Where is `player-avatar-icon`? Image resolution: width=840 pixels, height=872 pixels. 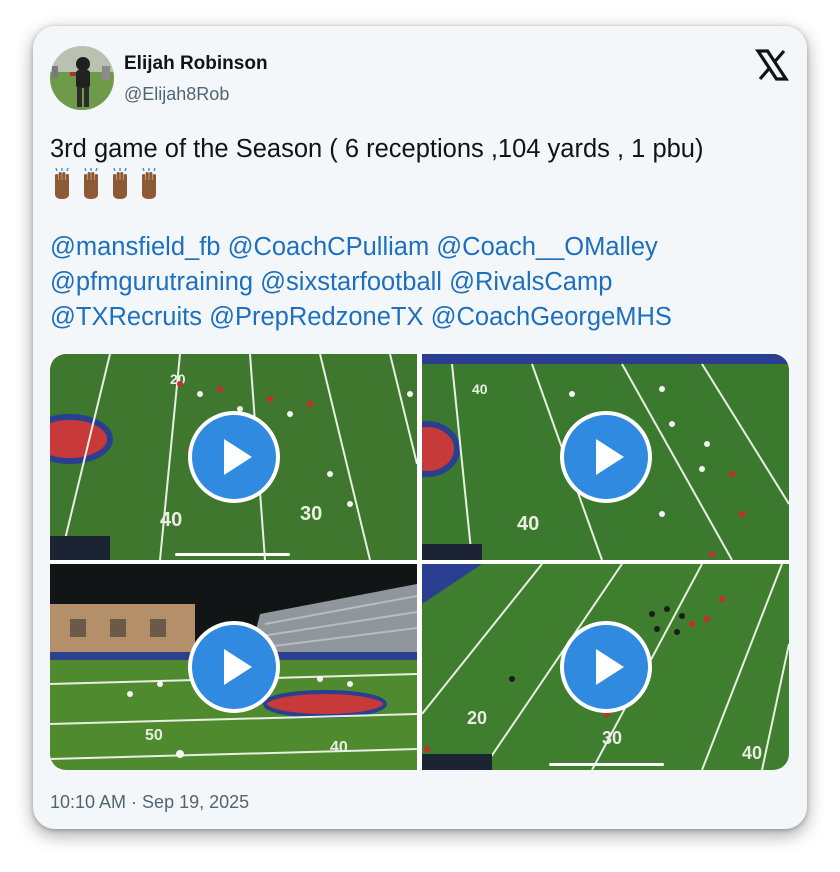
player-avatar-icon is located at coordinates (82, 78).